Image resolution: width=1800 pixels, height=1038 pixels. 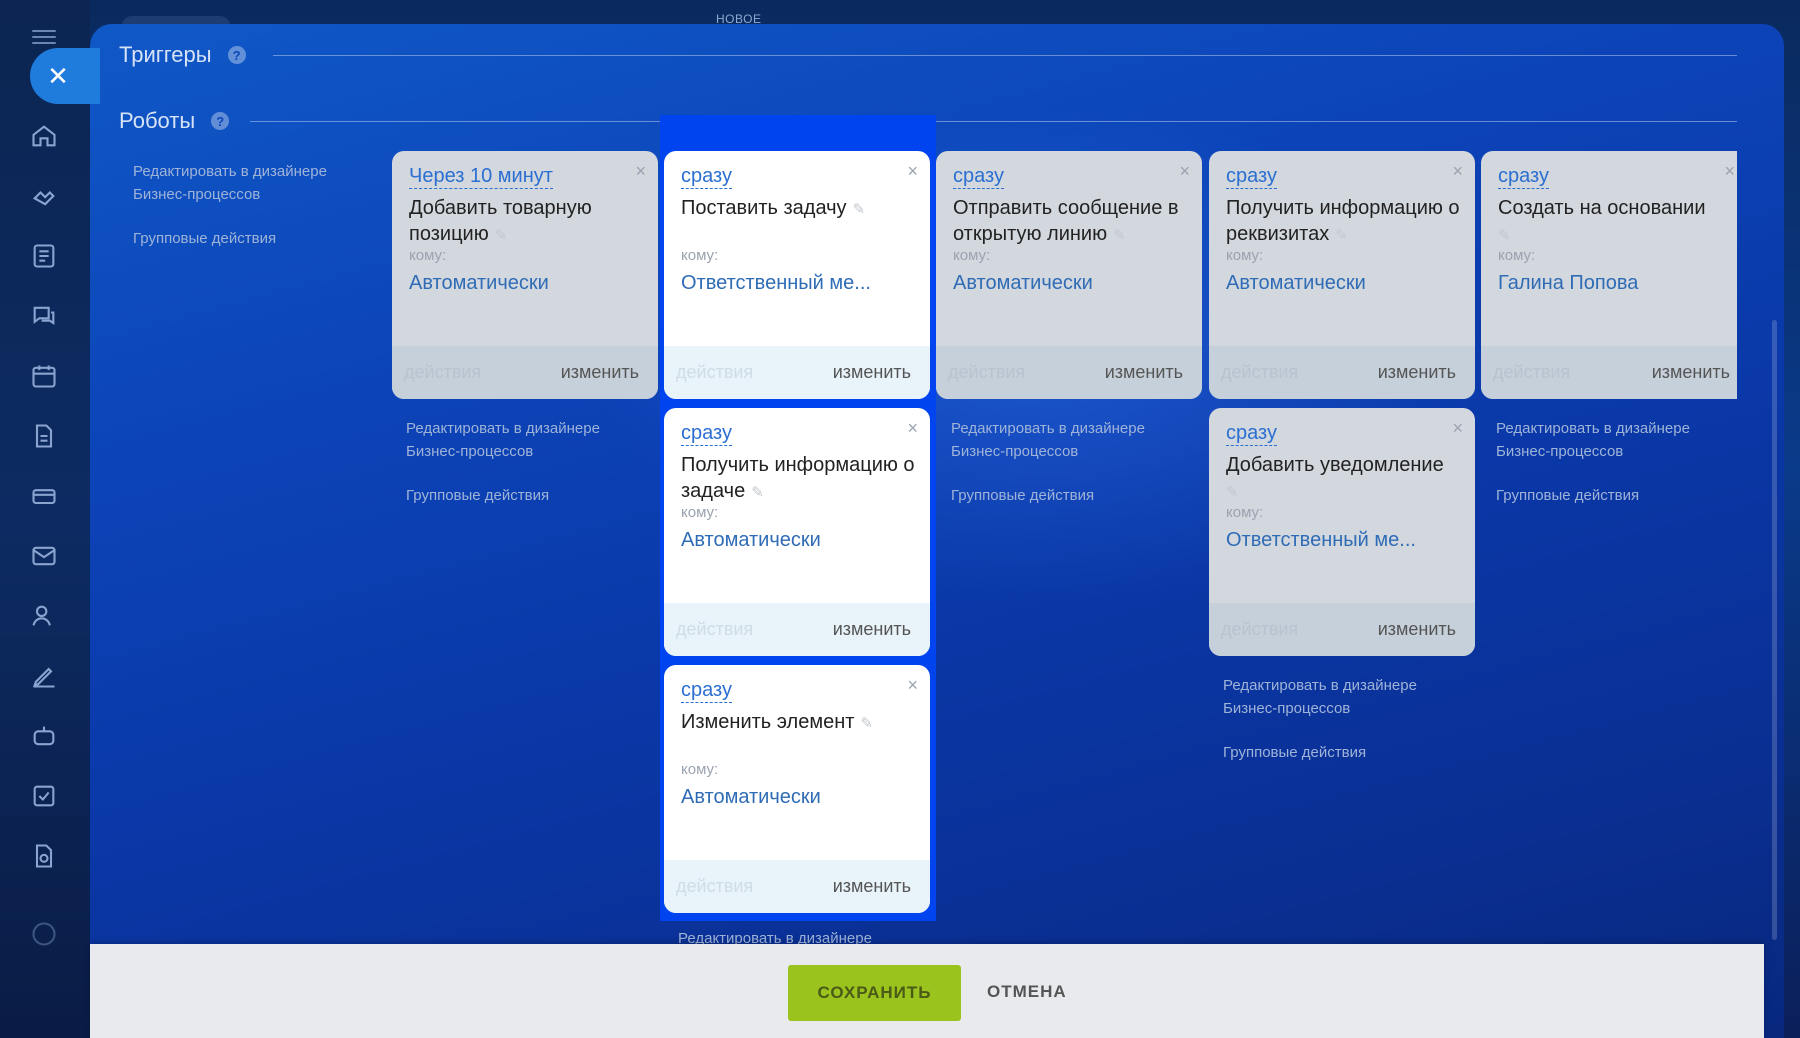 What do you see at coordinates (481, 176) in the screenshot?
I see `robot-delay-link: Через 10 минут` at bounding box center [481, 176].